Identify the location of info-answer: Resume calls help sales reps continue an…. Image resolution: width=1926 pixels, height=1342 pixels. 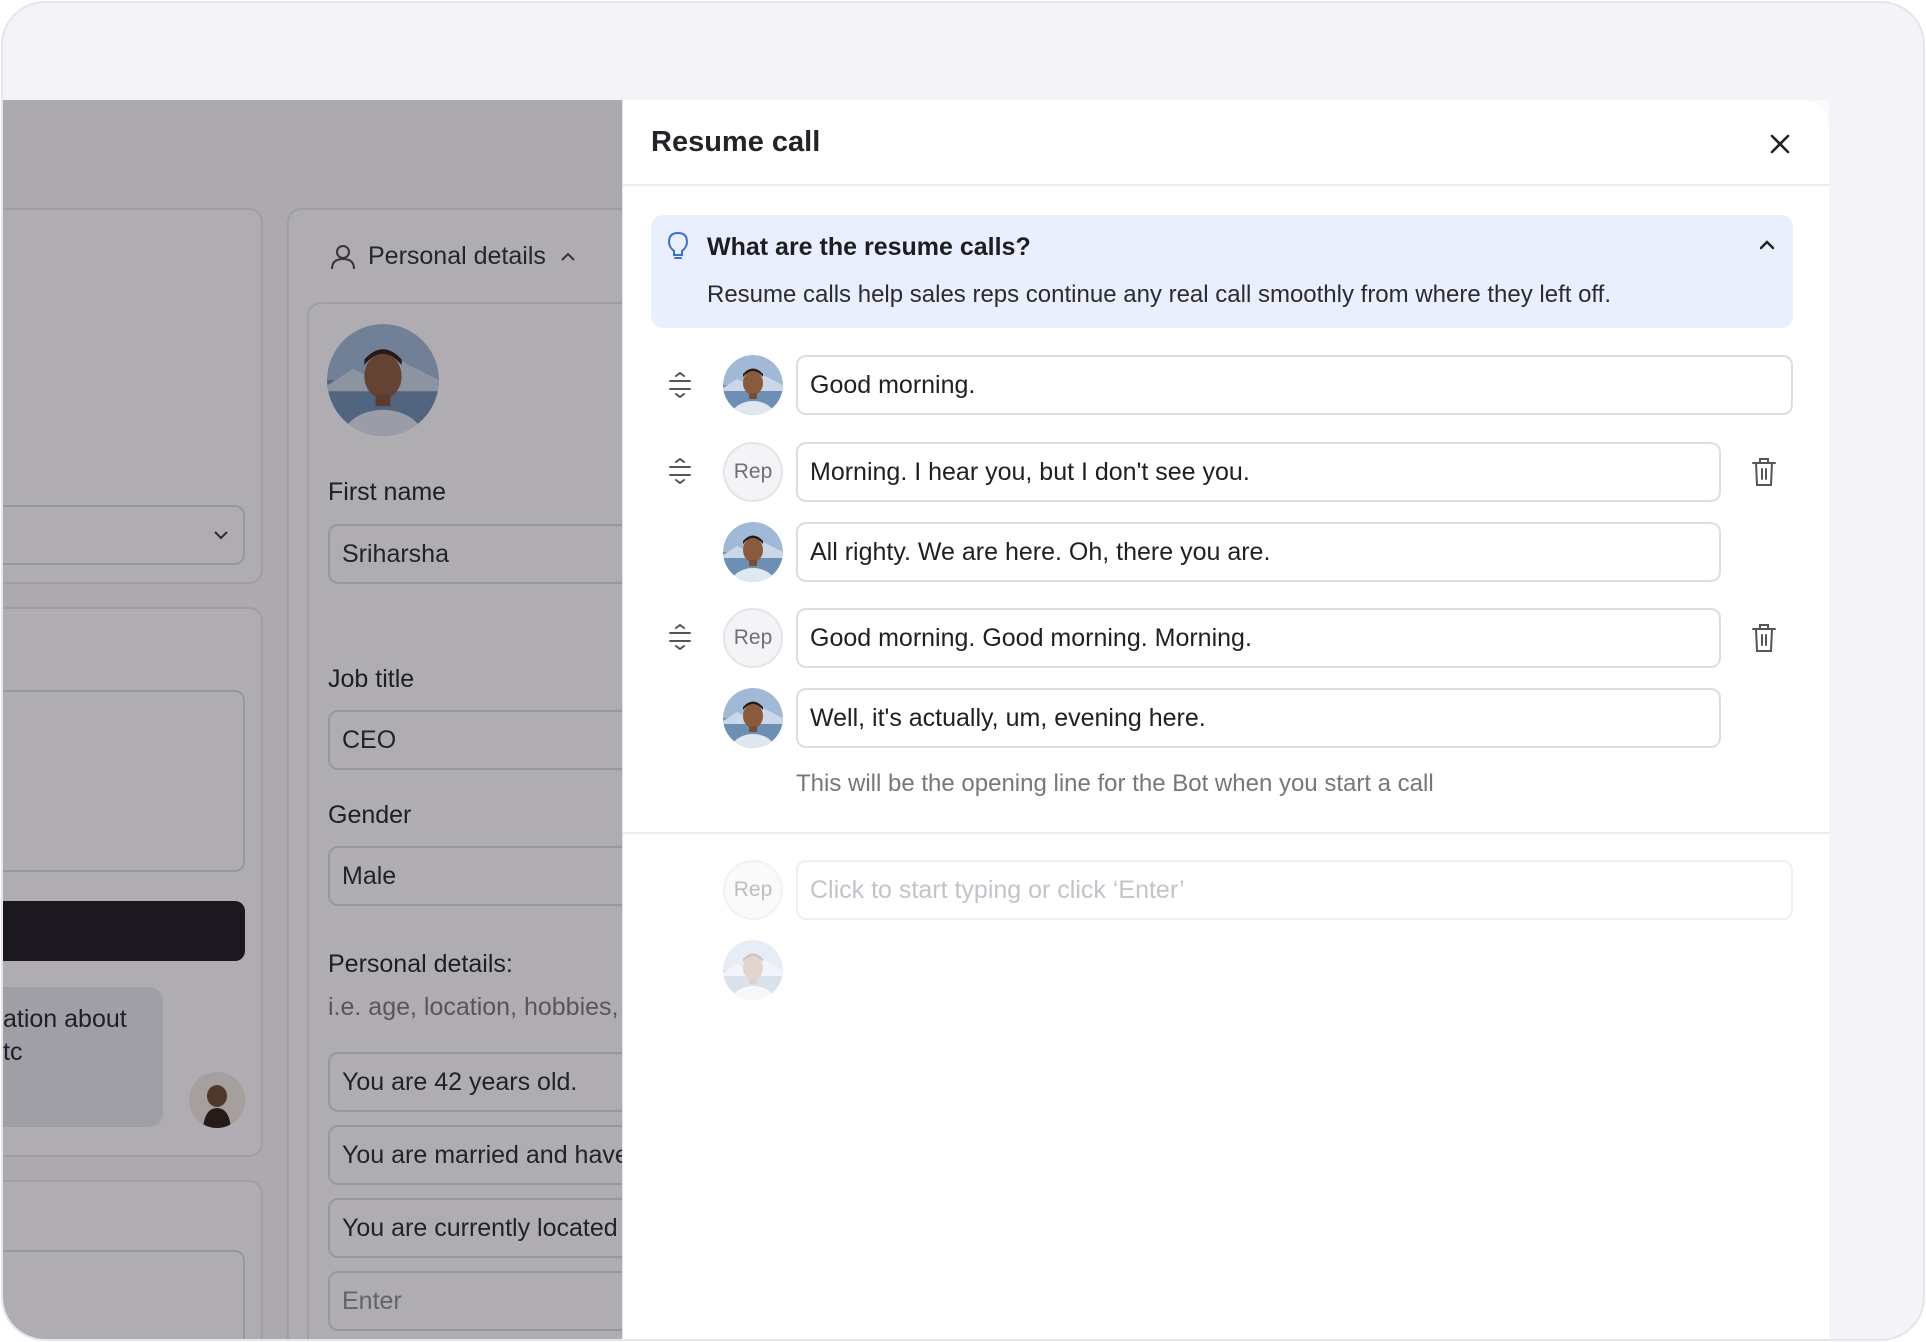
(1159, 294).